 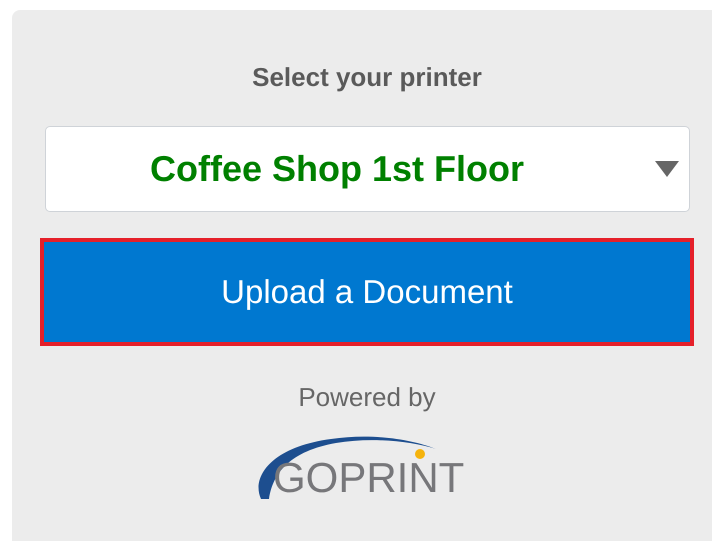 What do you see at coordinates (367, 397) in the screenshot?
I see `powered-by-text: Powered by` at bounding box center [367, 397].